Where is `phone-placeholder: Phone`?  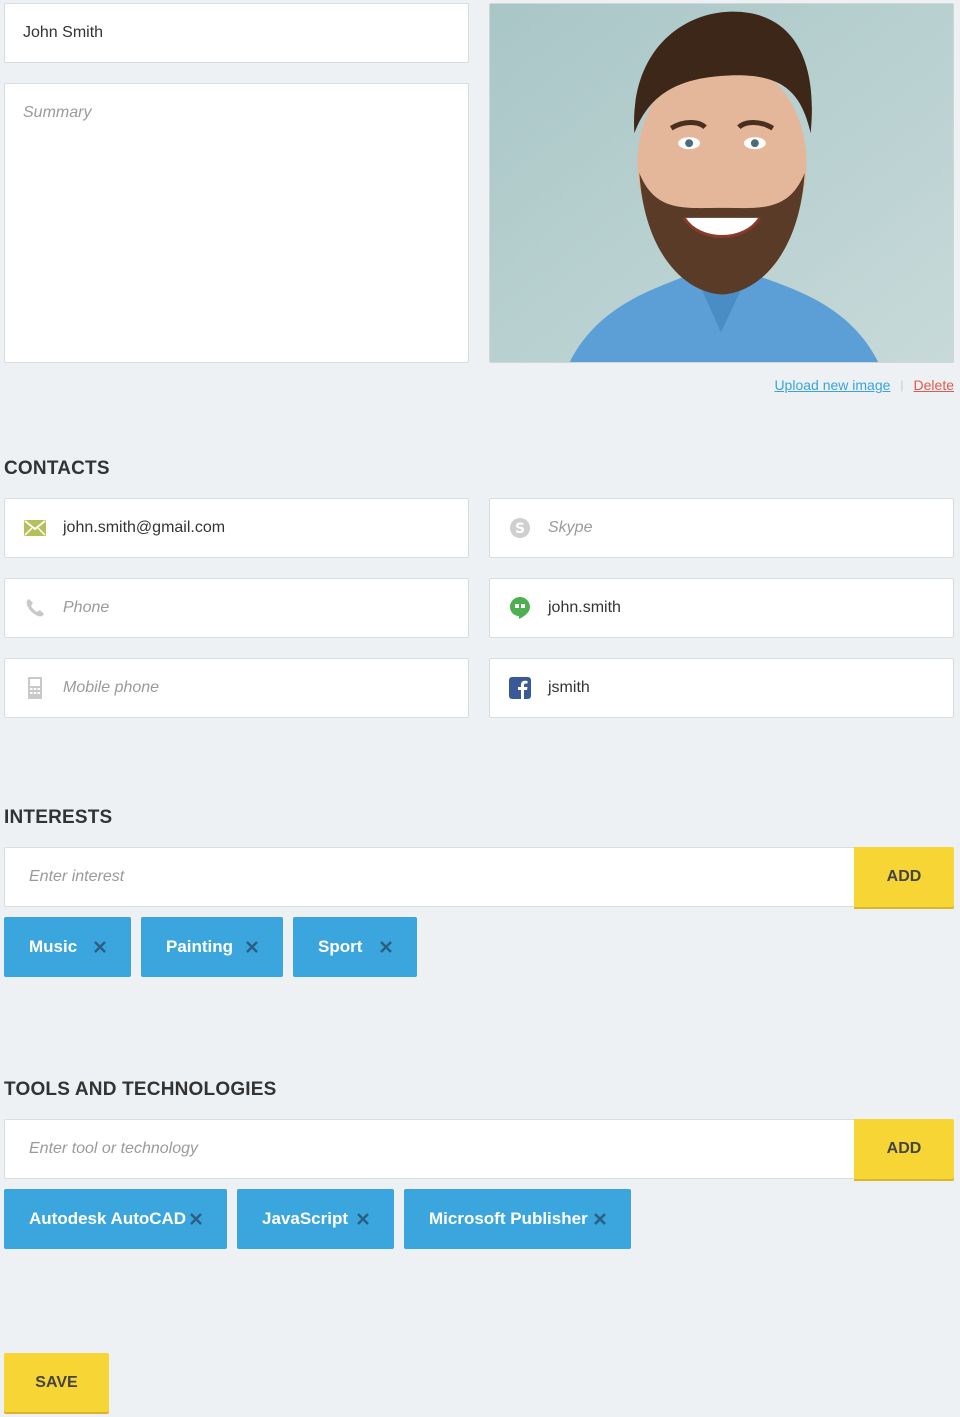 phone-placeholder: Phone is located at coordinates (86, 607).